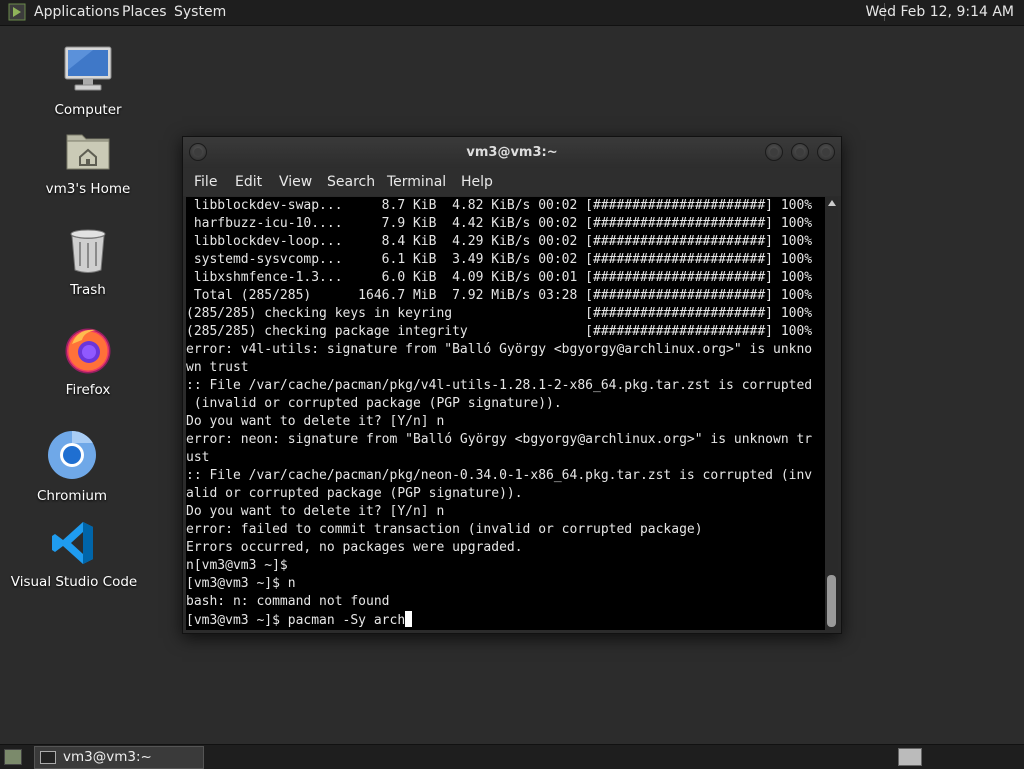 Image resolution: width=1024 pixels, height=769 pixels. Describe the element at coordinates (800, 152) in the screenshot. I see `maximize-button` at that location.